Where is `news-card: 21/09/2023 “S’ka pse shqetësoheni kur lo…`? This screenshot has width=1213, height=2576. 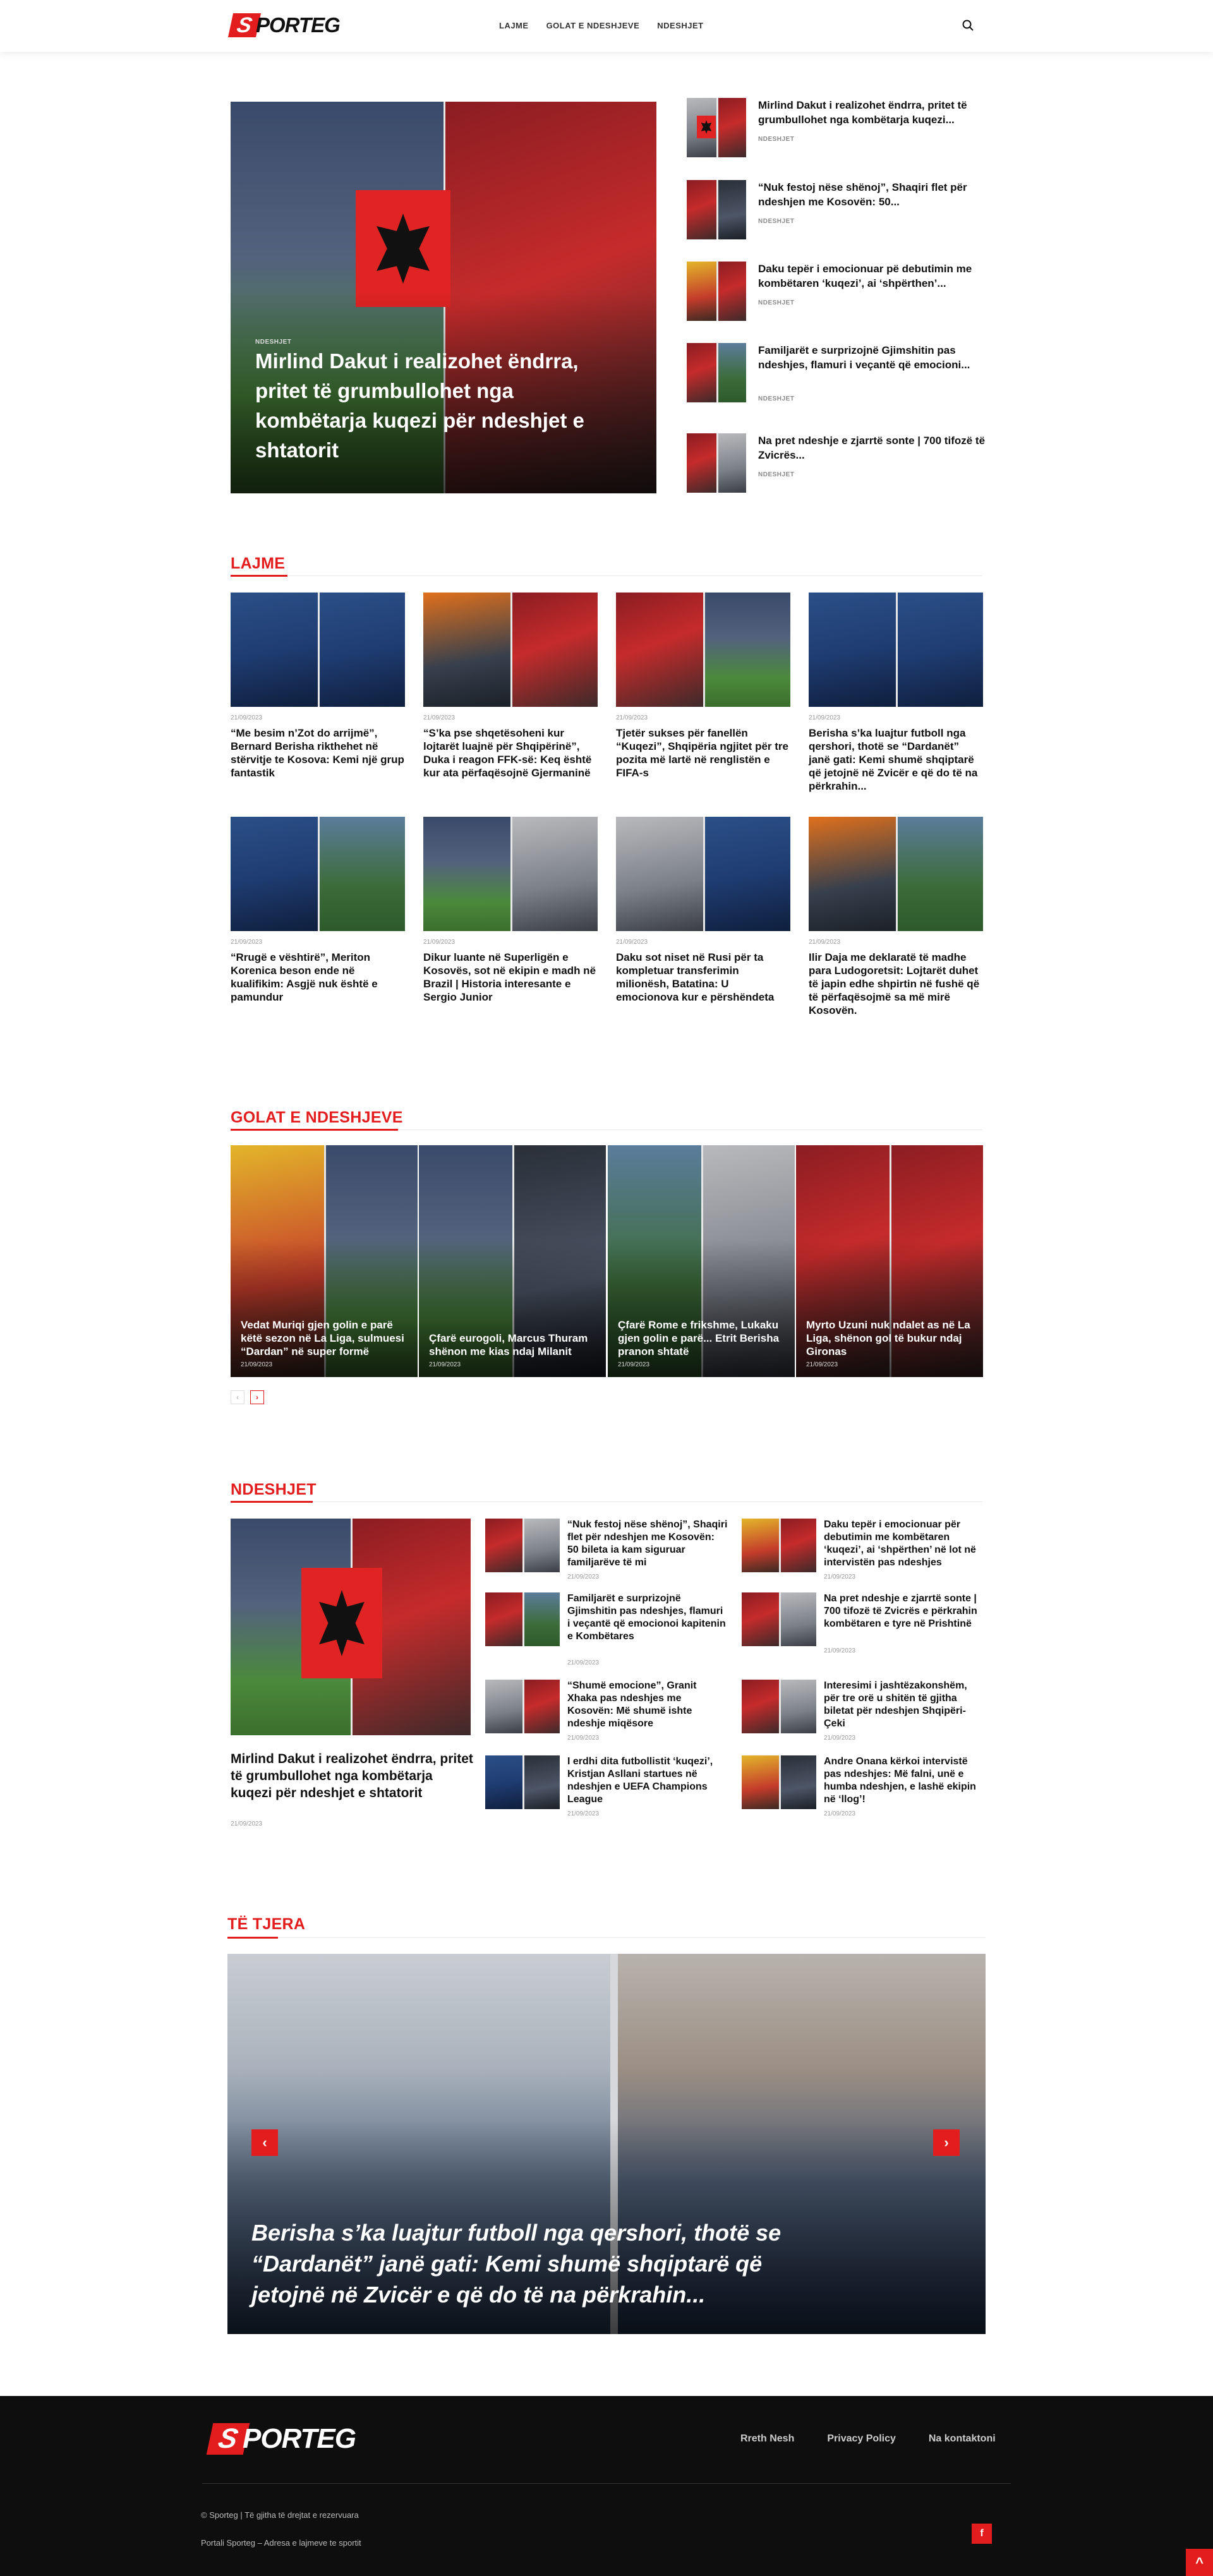 news-card: 21/09/2023 “S’ka pse shqetësoheni kur lo… is located at coordinates (510, 686).